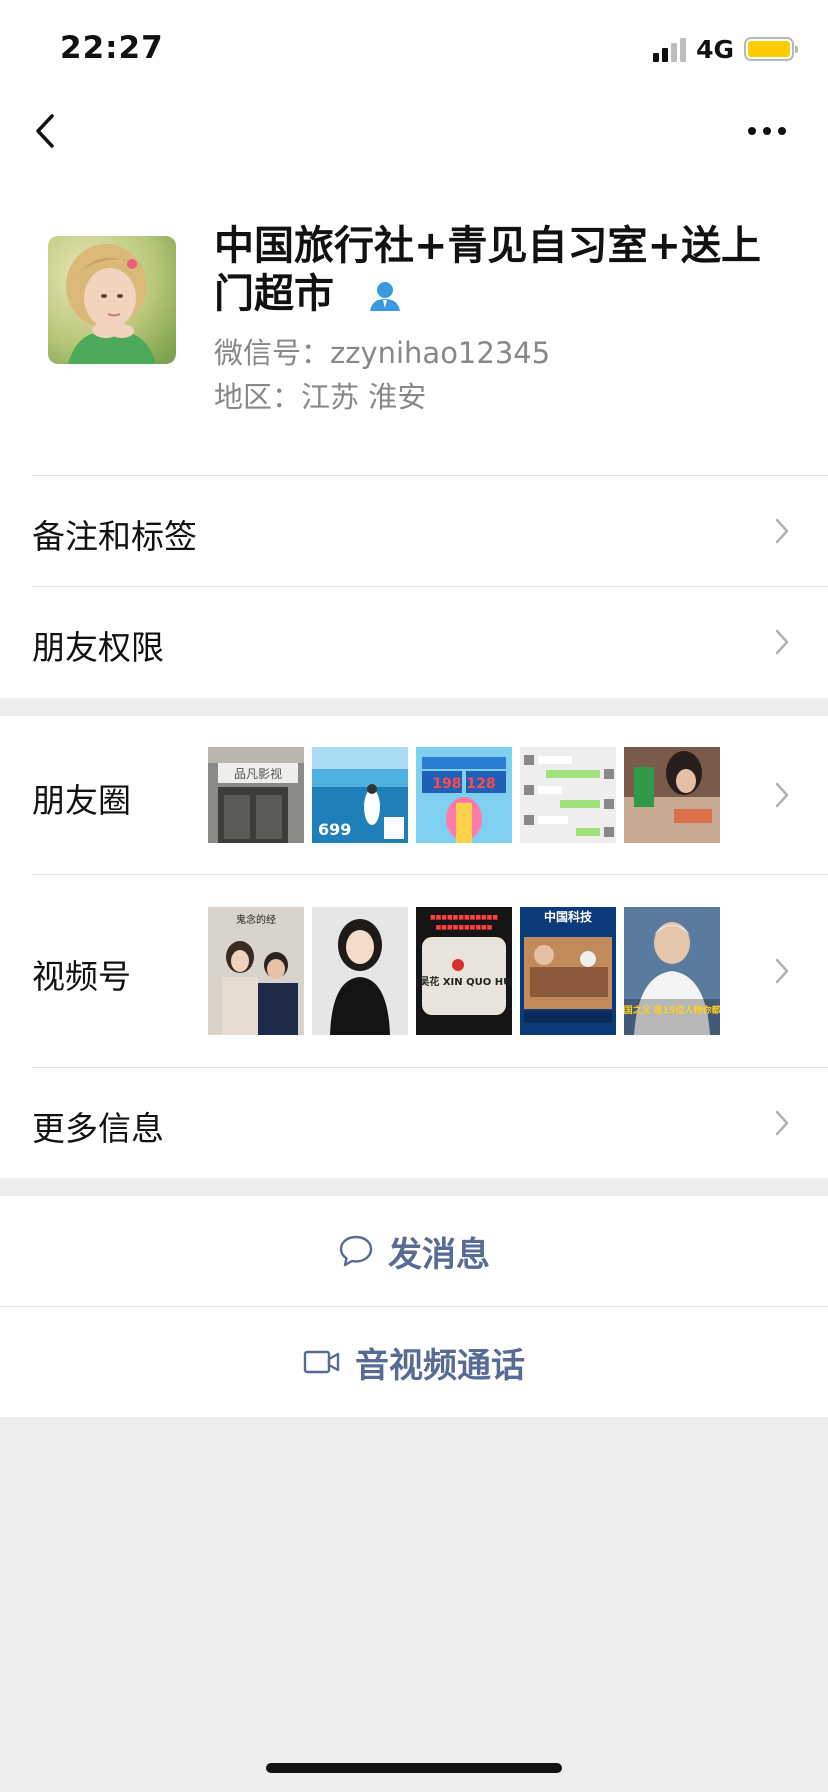 Image resolution: width=828 pixels, height=1792 pixels. Describe the element at coordinates (440, 1365) in the screenshot. I see `video-call-label: 音视频通话` at that location.